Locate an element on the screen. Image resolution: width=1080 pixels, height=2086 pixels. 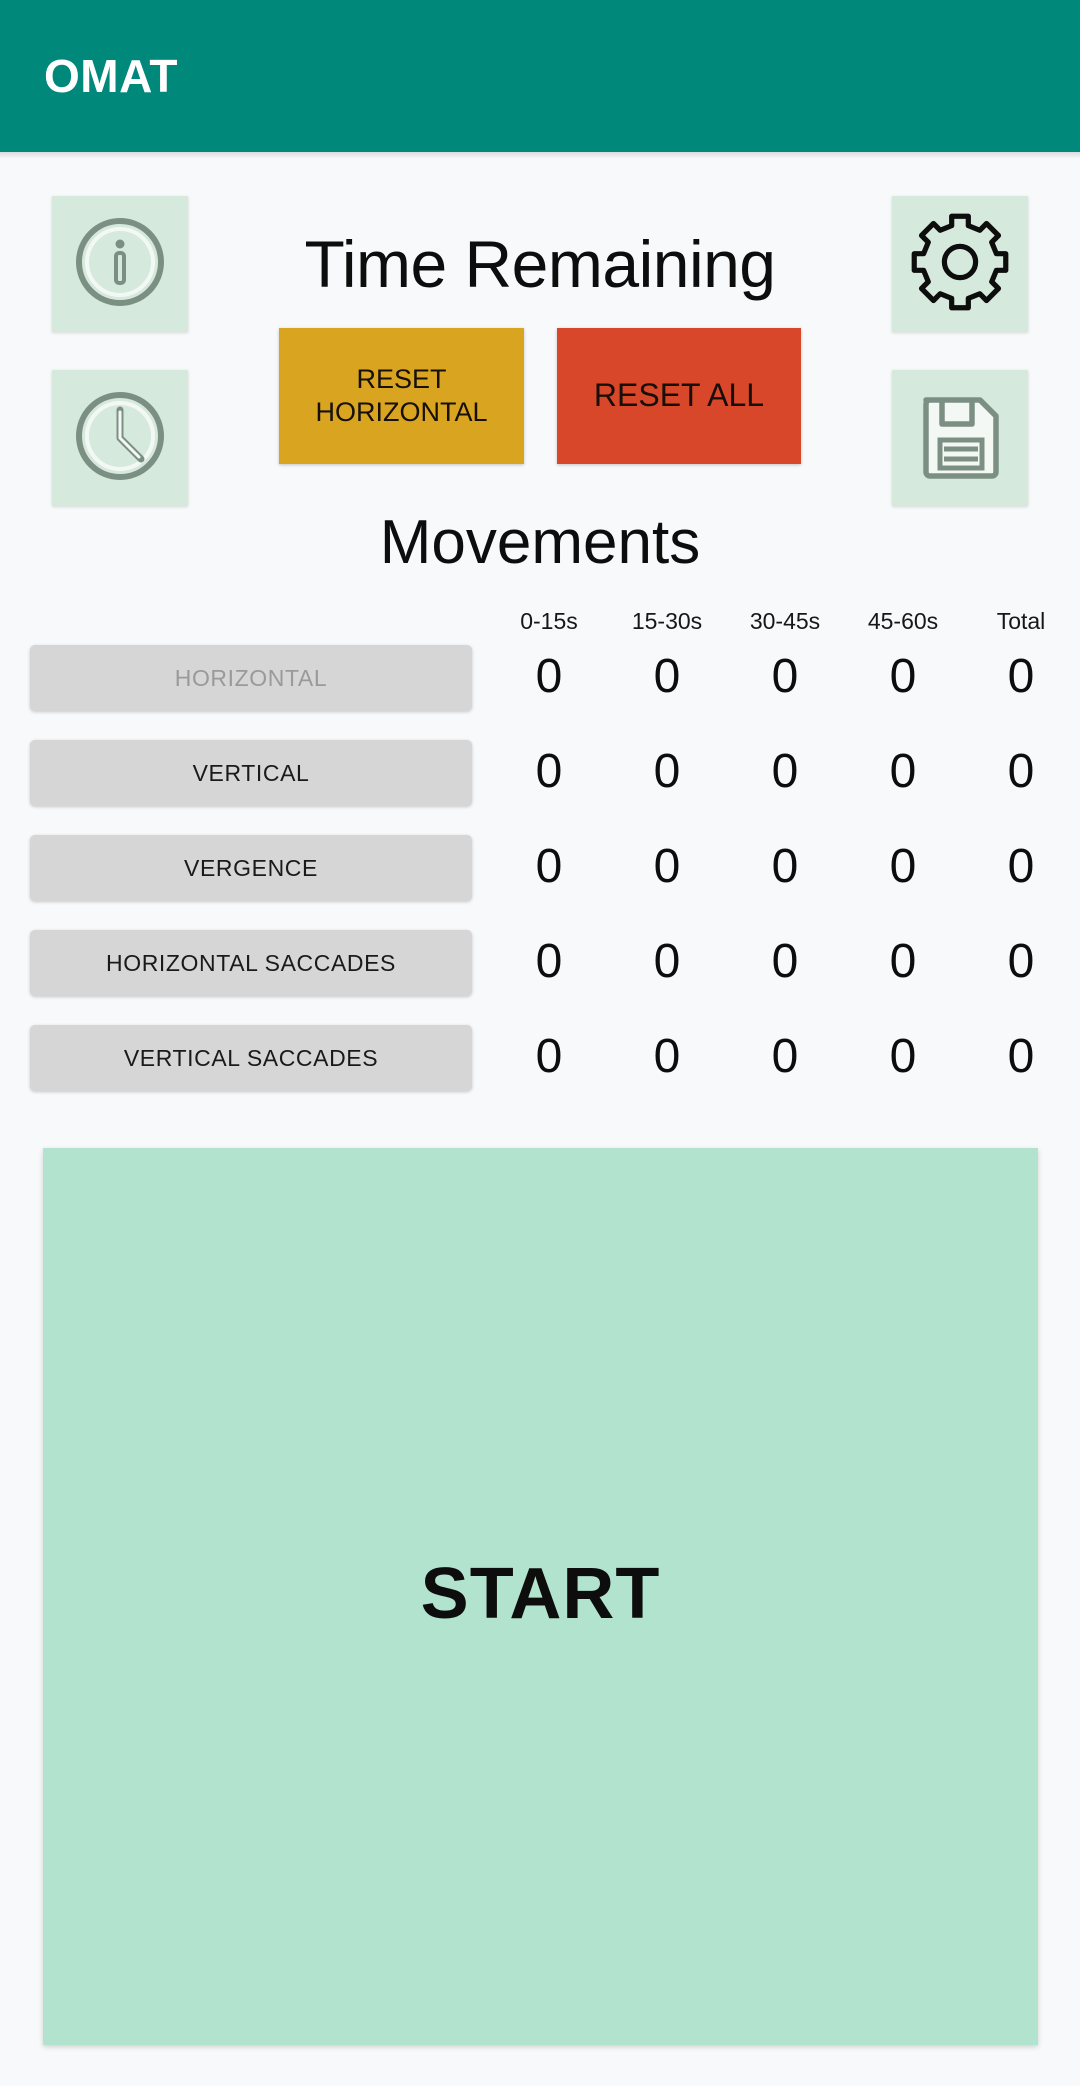
app-bar-shadow is located at coordinates (540, 155).